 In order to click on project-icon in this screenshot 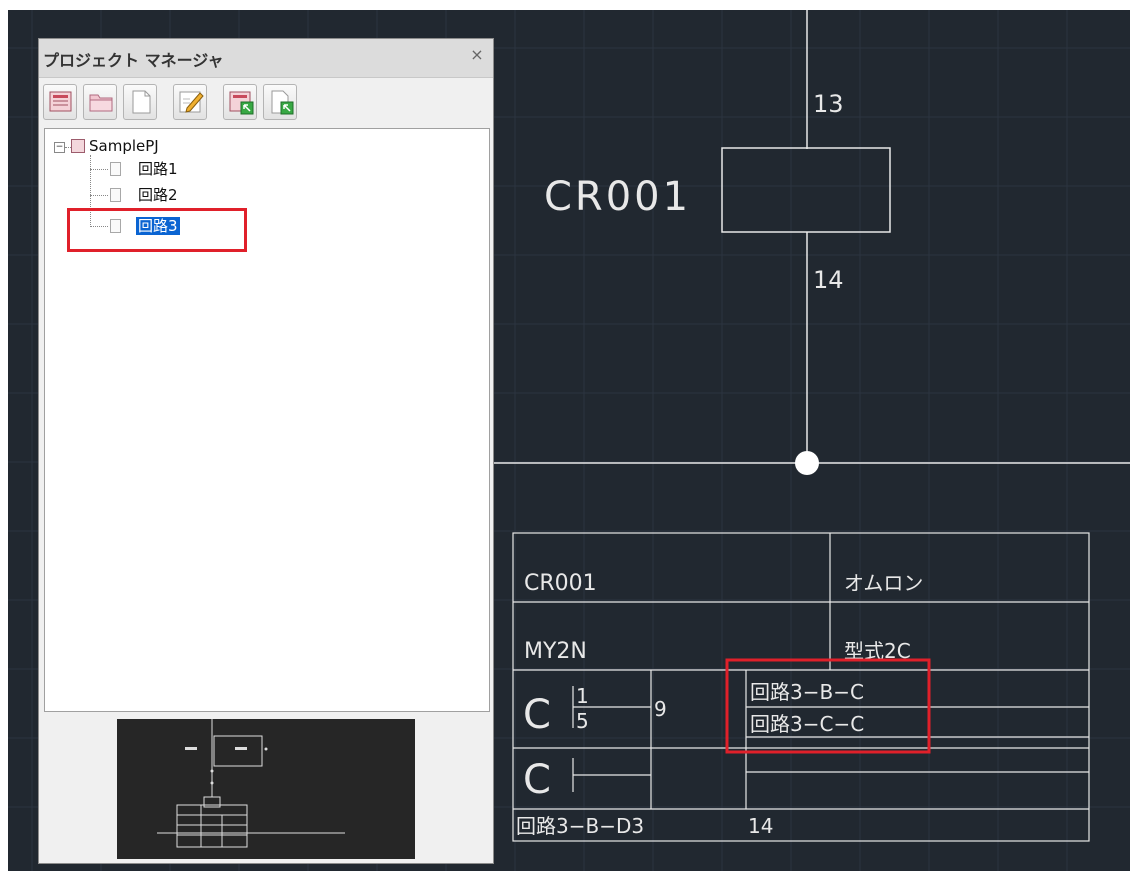, I will do `click(78, 146)`.